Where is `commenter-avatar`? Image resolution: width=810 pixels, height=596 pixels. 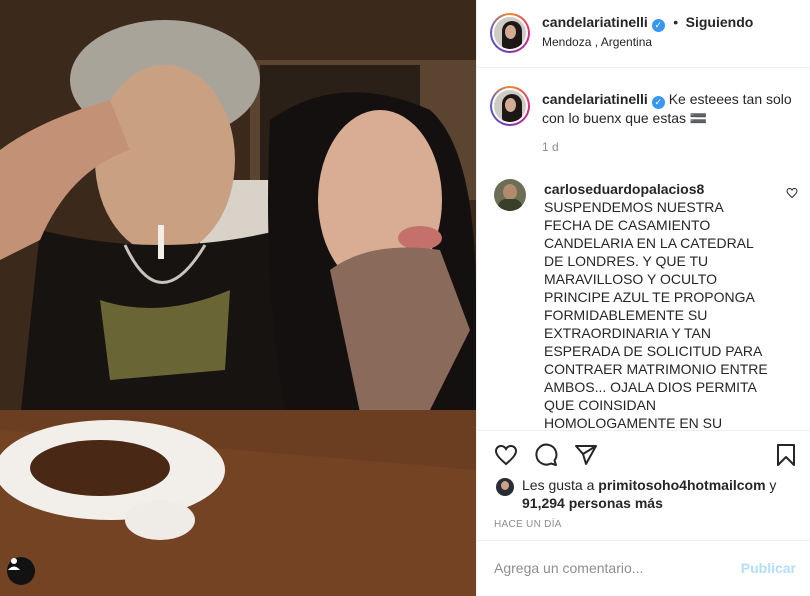 commenter-avatar is located at coordinates (510, 195).